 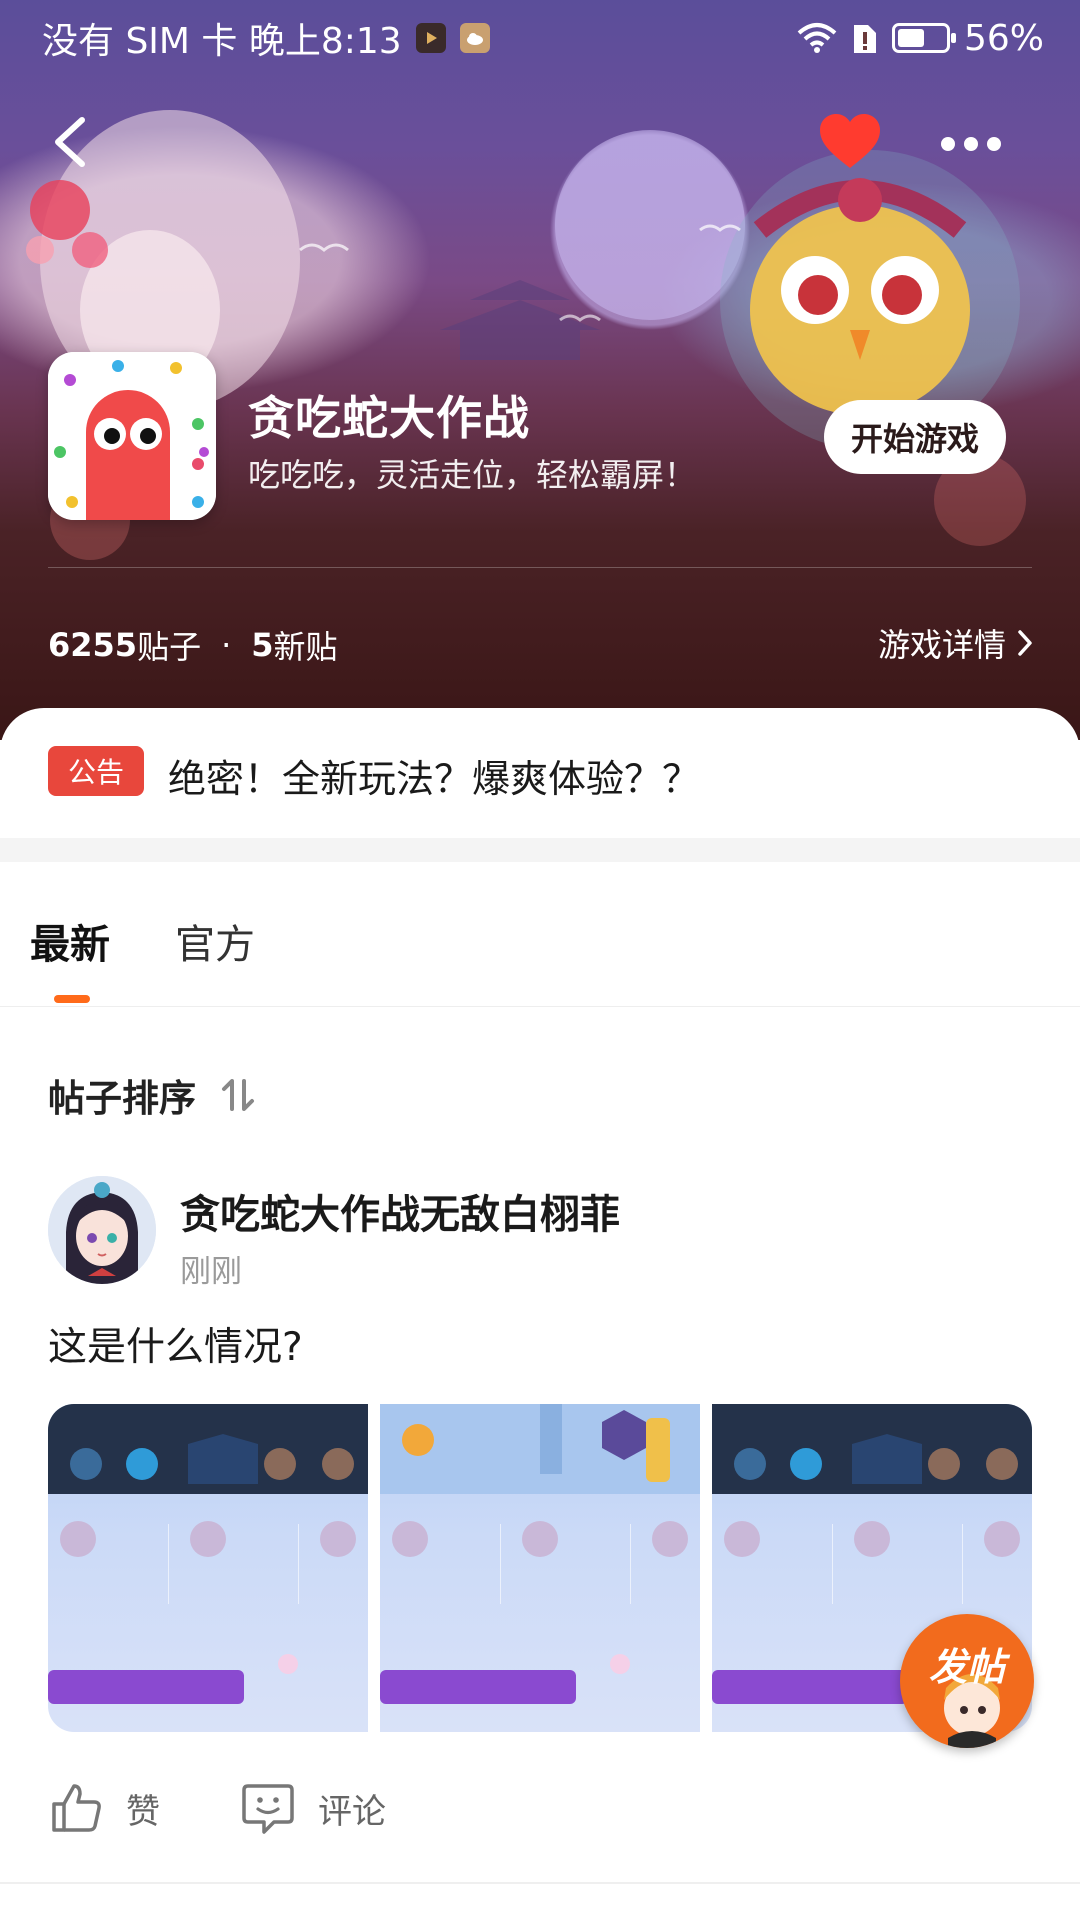 What do you see at coordinates (817, 38) in the screenshot?
I see `wifi-icon` at bounding box center [817, 38].